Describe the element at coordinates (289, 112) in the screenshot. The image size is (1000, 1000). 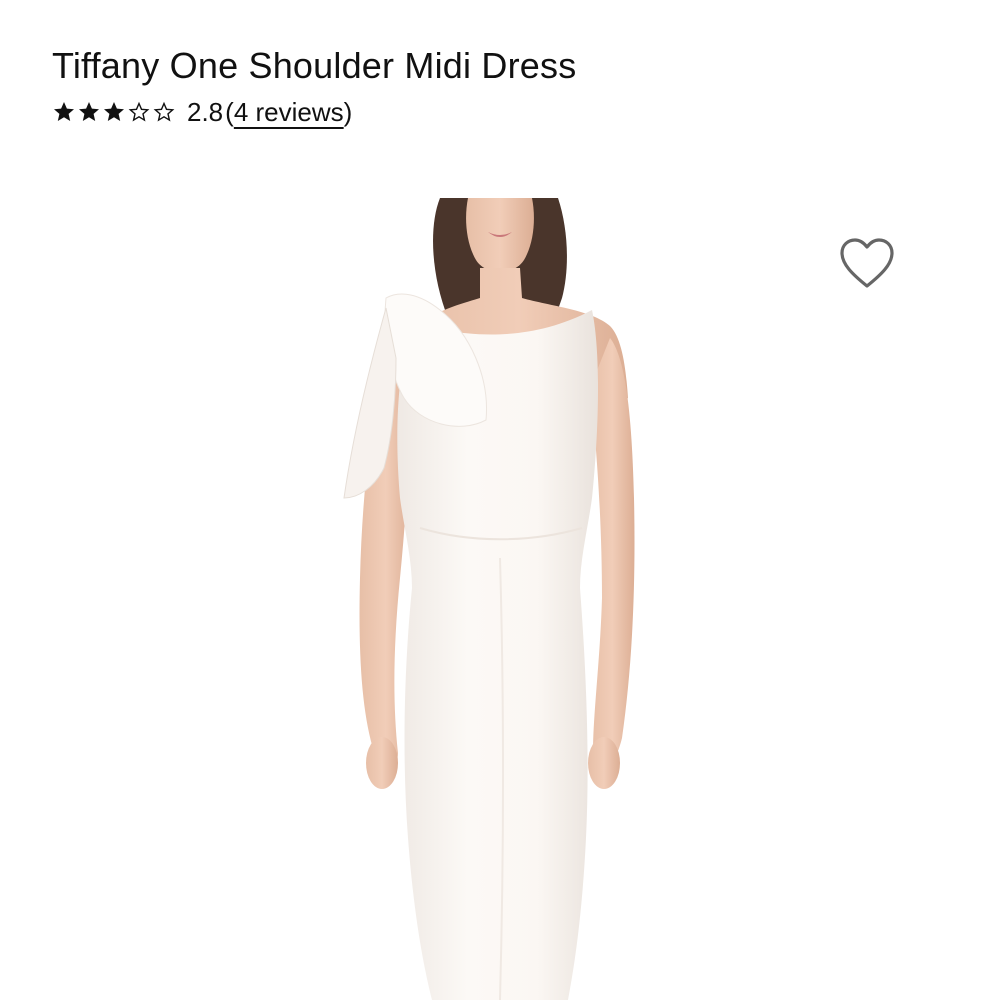
I see `reviews-link: 4 reviews` at that location.